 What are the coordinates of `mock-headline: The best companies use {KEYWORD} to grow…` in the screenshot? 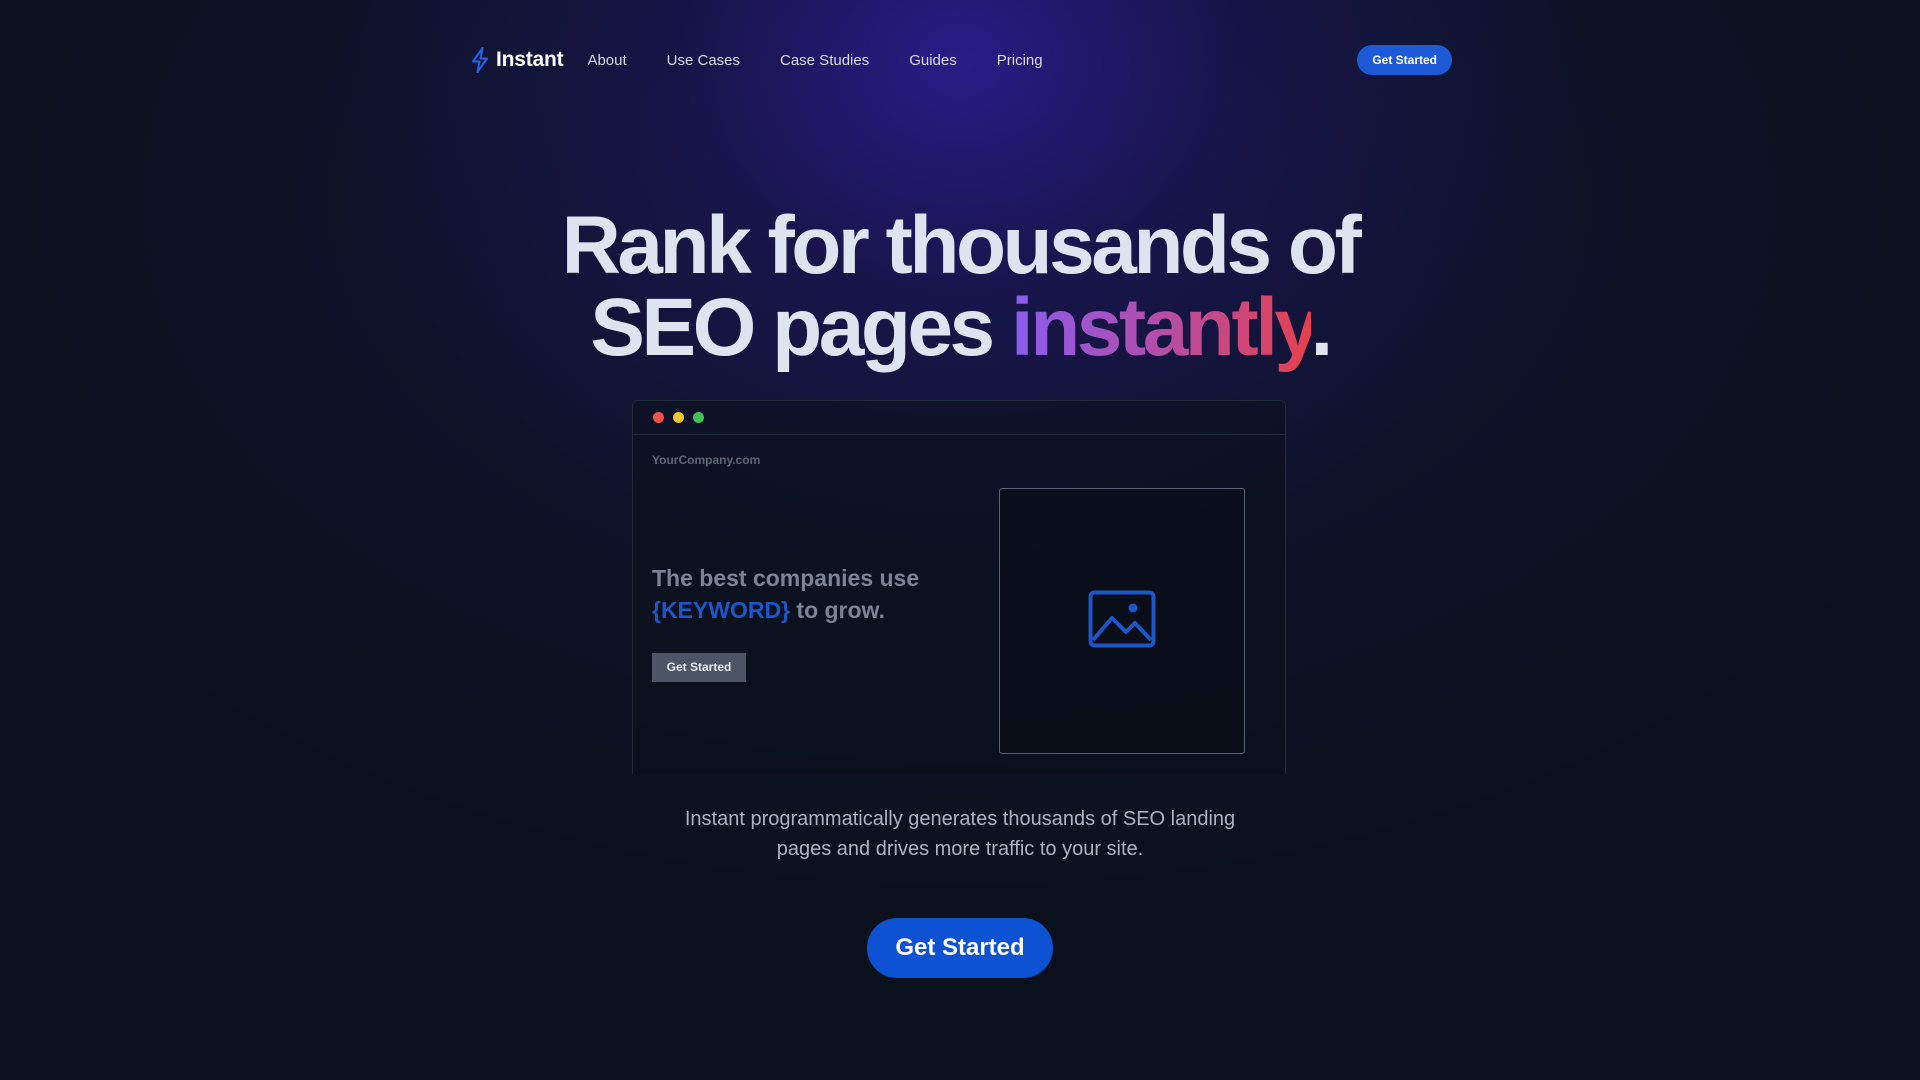 It's located at (802, 594).